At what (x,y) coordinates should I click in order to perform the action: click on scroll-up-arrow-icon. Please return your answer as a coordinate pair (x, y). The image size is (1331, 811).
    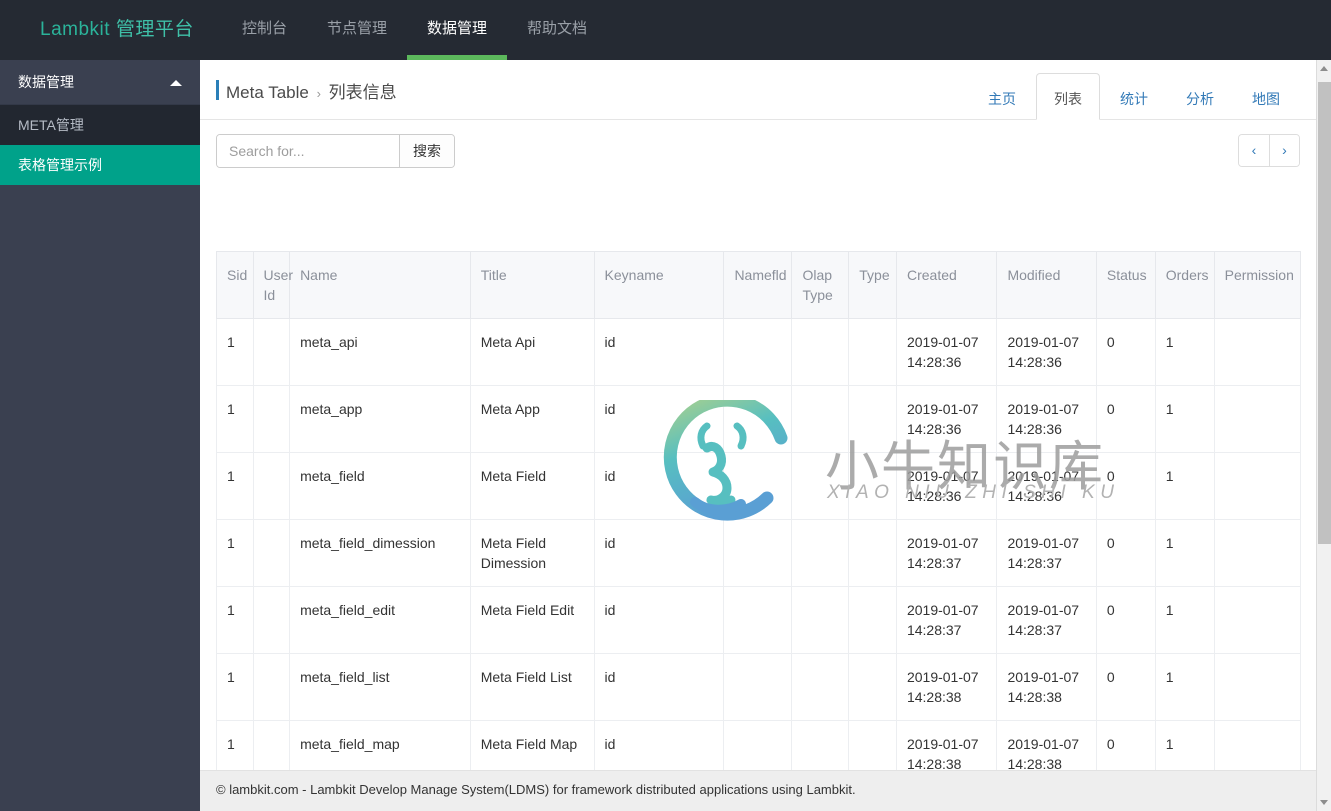
    Looking at the image, I should click on (1324, 68).